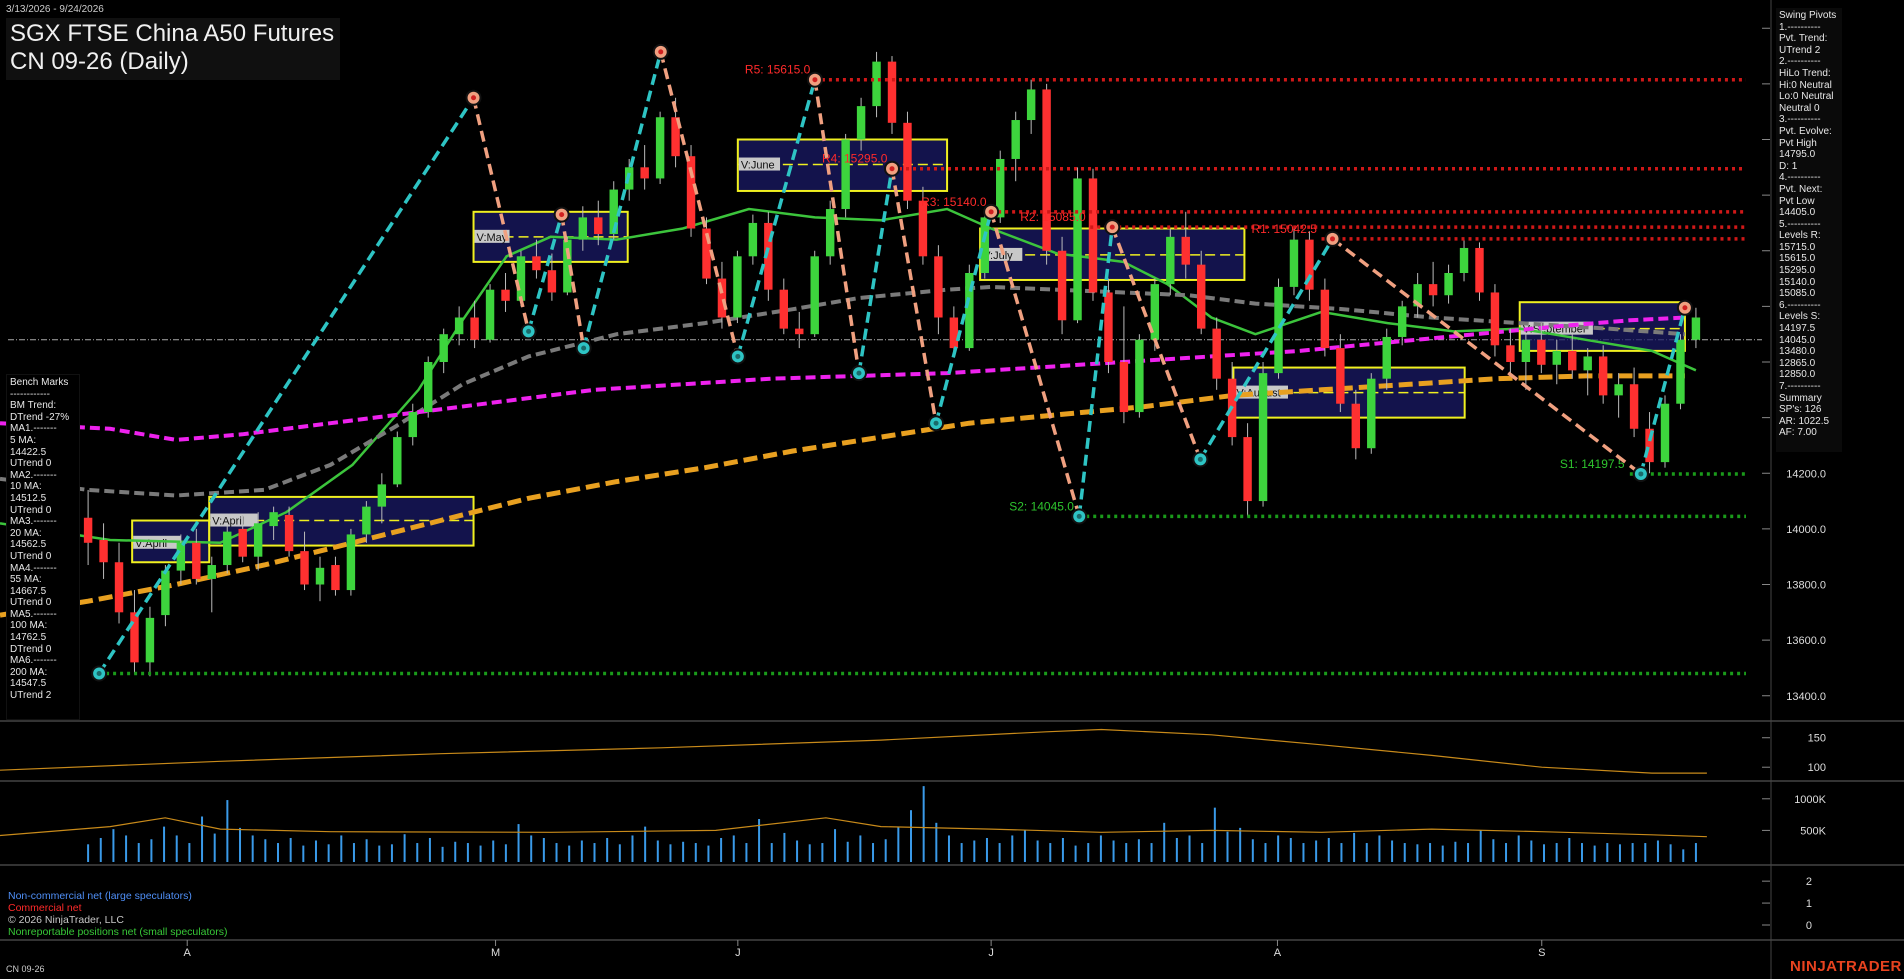 This screenshot has height=979, width=1904. Describe the element at coordinates (1800, 178) in the screenshot. I see `swing-pivot-line: 4.----------` at that location.